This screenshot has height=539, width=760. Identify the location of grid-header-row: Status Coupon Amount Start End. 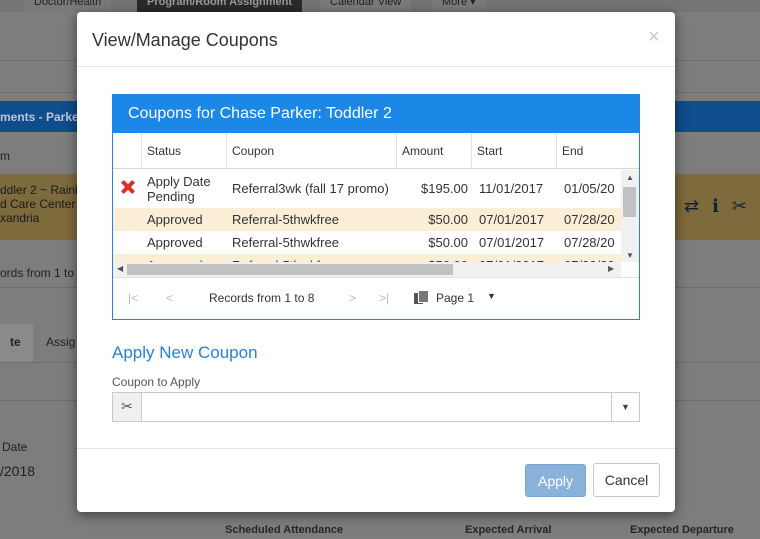
(376, 151).